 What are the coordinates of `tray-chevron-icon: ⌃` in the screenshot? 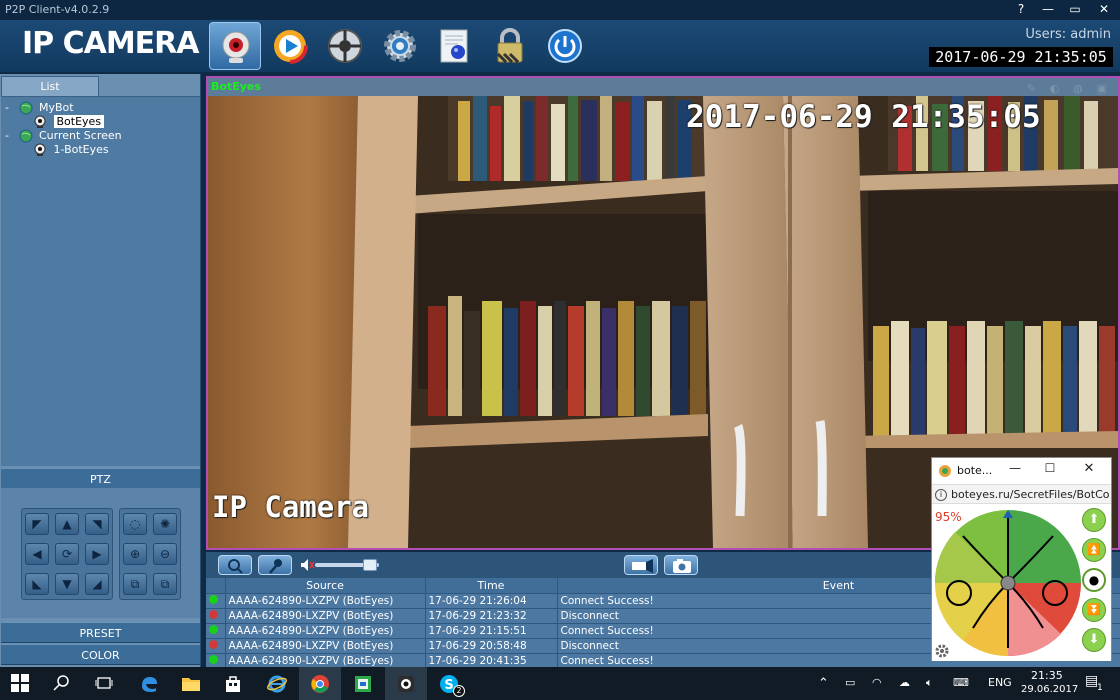 It's located at (823, 683).